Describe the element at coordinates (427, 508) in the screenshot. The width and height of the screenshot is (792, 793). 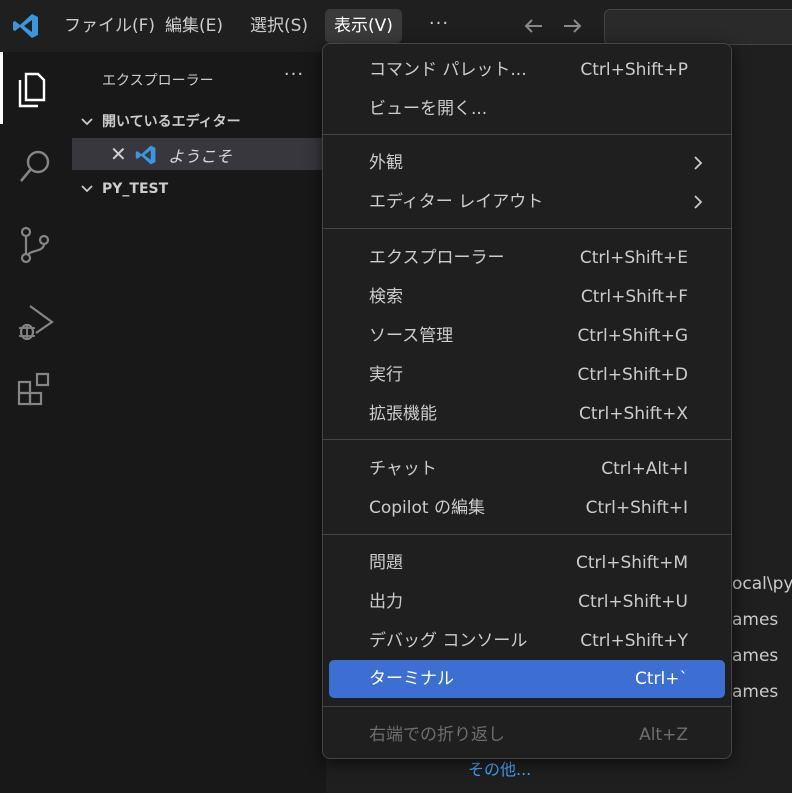
I see `menu-item-label: Copilot の編集` at that location.